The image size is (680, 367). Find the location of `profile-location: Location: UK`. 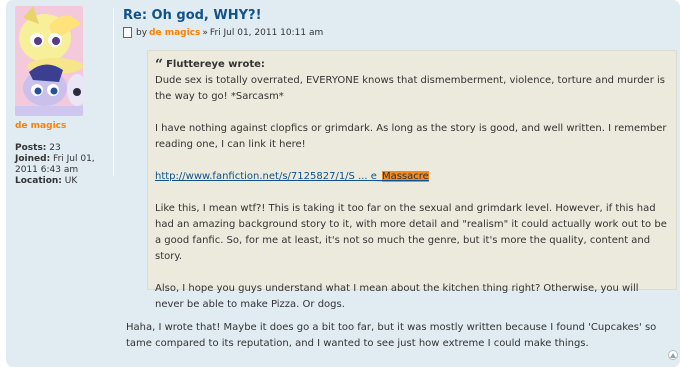

profile-location: Location: UK is located at coordinates (63, 181).